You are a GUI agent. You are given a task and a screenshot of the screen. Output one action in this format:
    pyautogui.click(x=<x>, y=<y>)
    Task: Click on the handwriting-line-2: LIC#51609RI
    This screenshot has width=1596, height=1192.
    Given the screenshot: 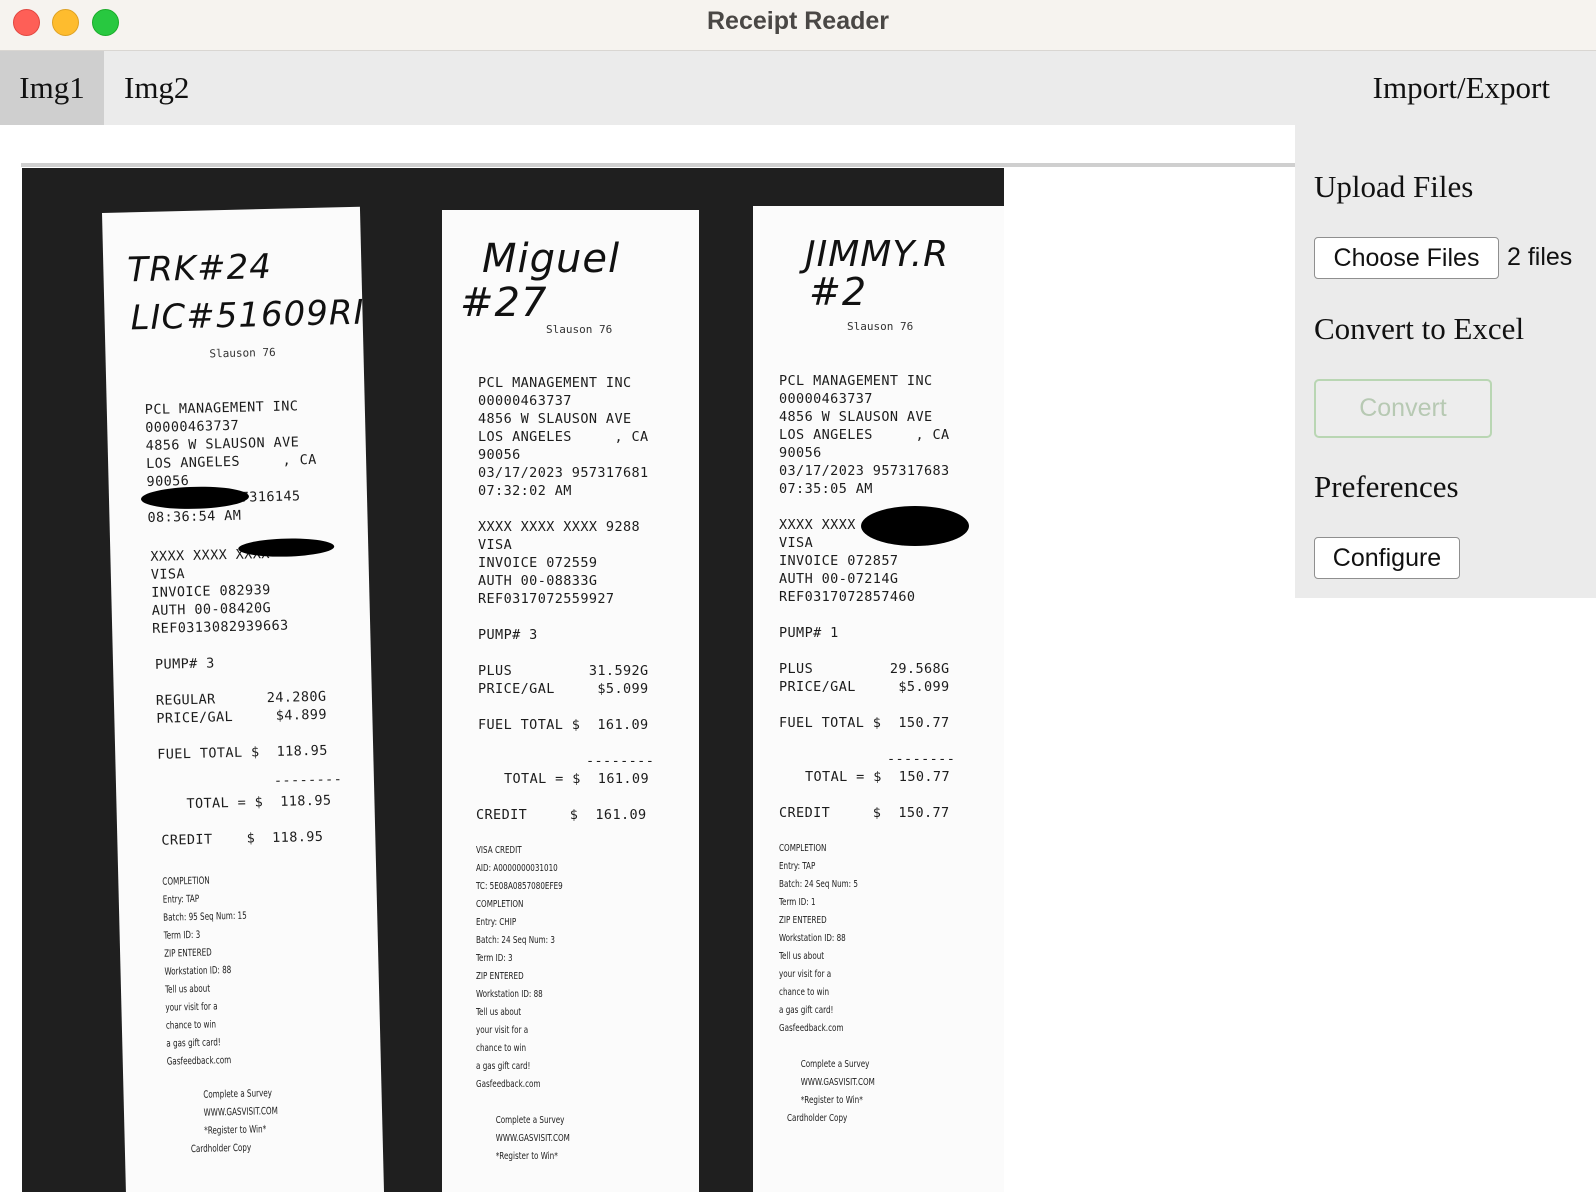 What is the action you would take?
    pyautogui.click(x=248, y=315)
    